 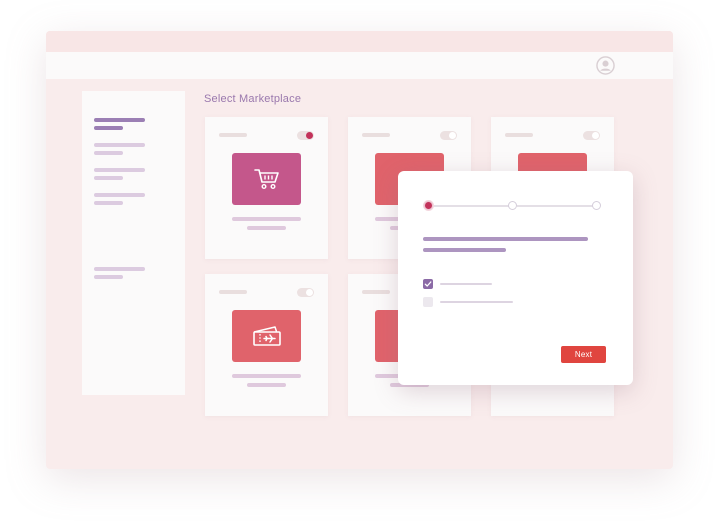 What do you see at coordinates (108, 128) in the screenshot?
I see `sidebar-item-active-sub` at bounding box center [108, 128].